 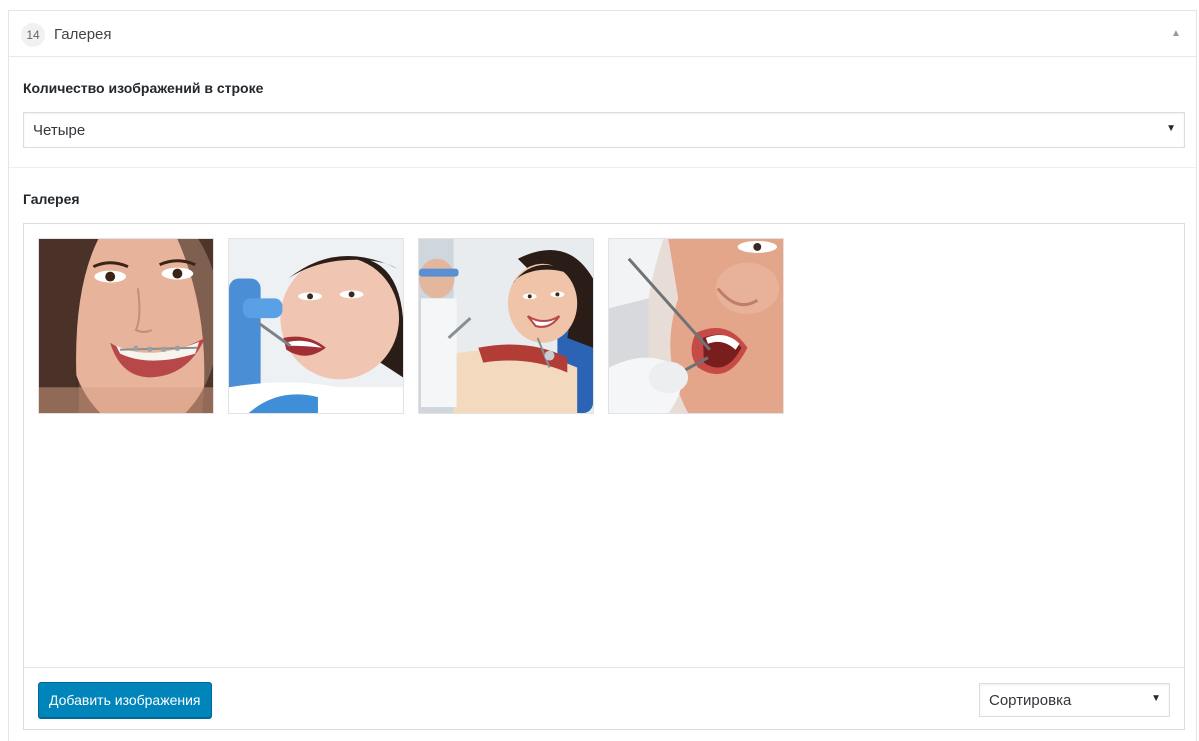 I want to click on layout-order-badge: 14, so click(x=33, y=35).